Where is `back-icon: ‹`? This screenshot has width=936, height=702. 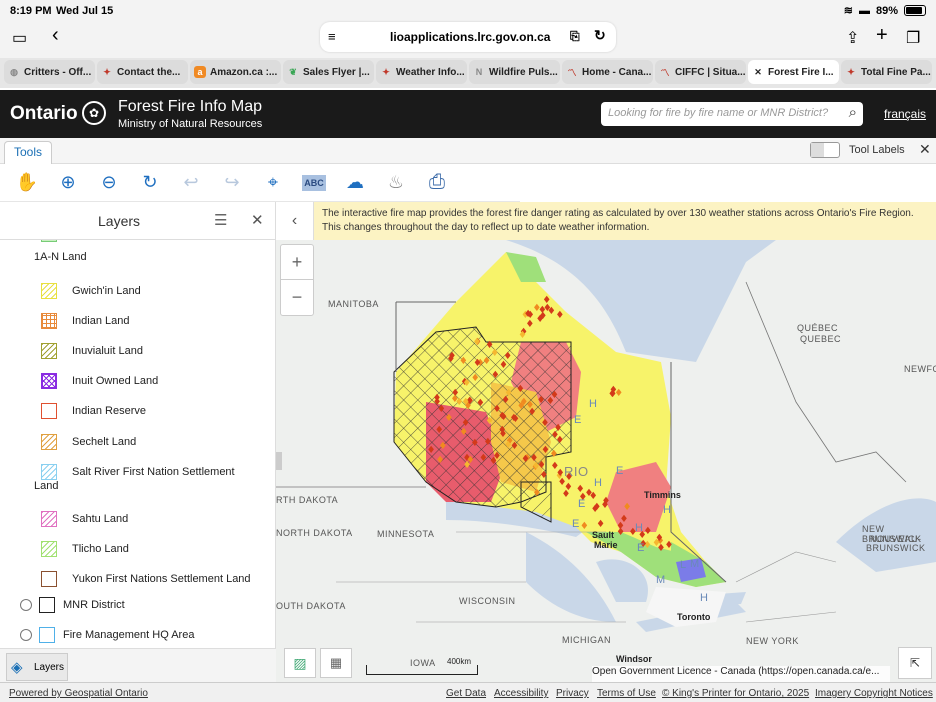 back-icon: ‹ is located at coordinates (55, 35).